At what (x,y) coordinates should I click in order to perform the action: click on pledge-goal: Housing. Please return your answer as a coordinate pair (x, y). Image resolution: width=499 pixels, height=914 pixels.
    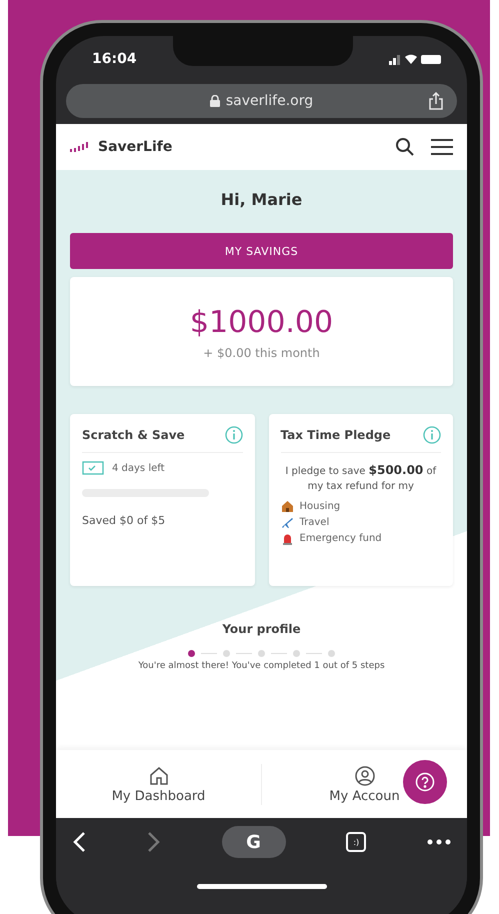
    Looking at the image, I should click on (320, 506).